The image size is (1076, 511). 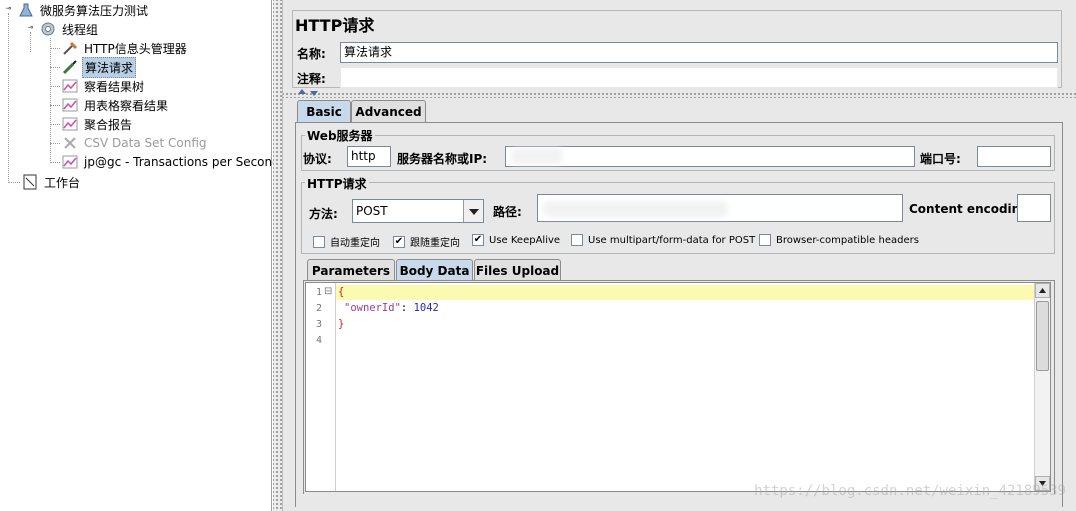 What do you see at coordinates (302, 91) in the screenshot?
I see `expand-up-icon` at bounding box center [302, 91].